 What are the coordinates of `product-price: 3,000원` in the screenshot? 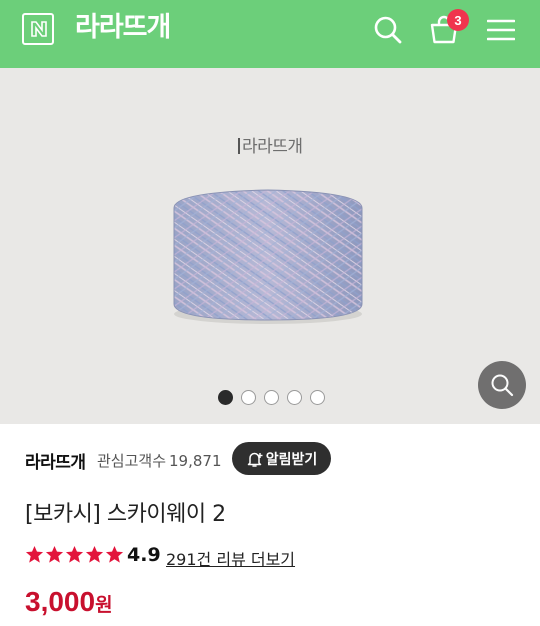 It's located at (69, 602).